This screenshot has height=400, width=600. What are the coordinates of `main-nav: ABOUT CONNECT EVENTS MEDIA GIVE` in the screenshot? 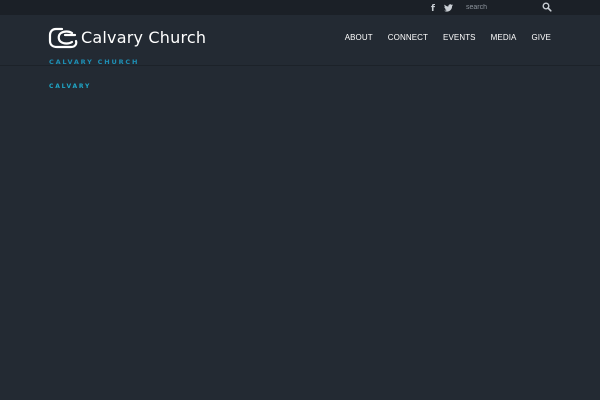 It's located at (448, 37).